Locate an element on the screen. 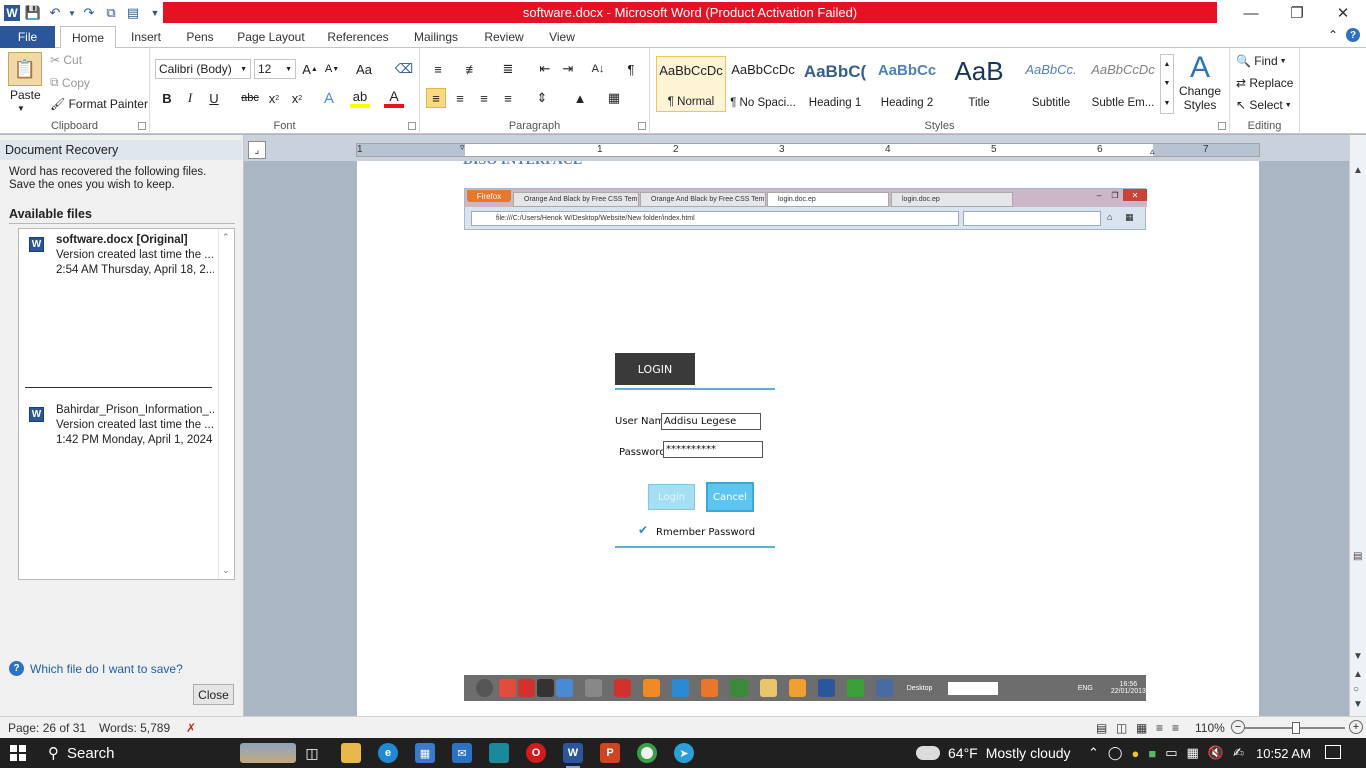 The image size is (1366, 768). change-styles-button: A Change Styles is located at coordinates (1200, 82).